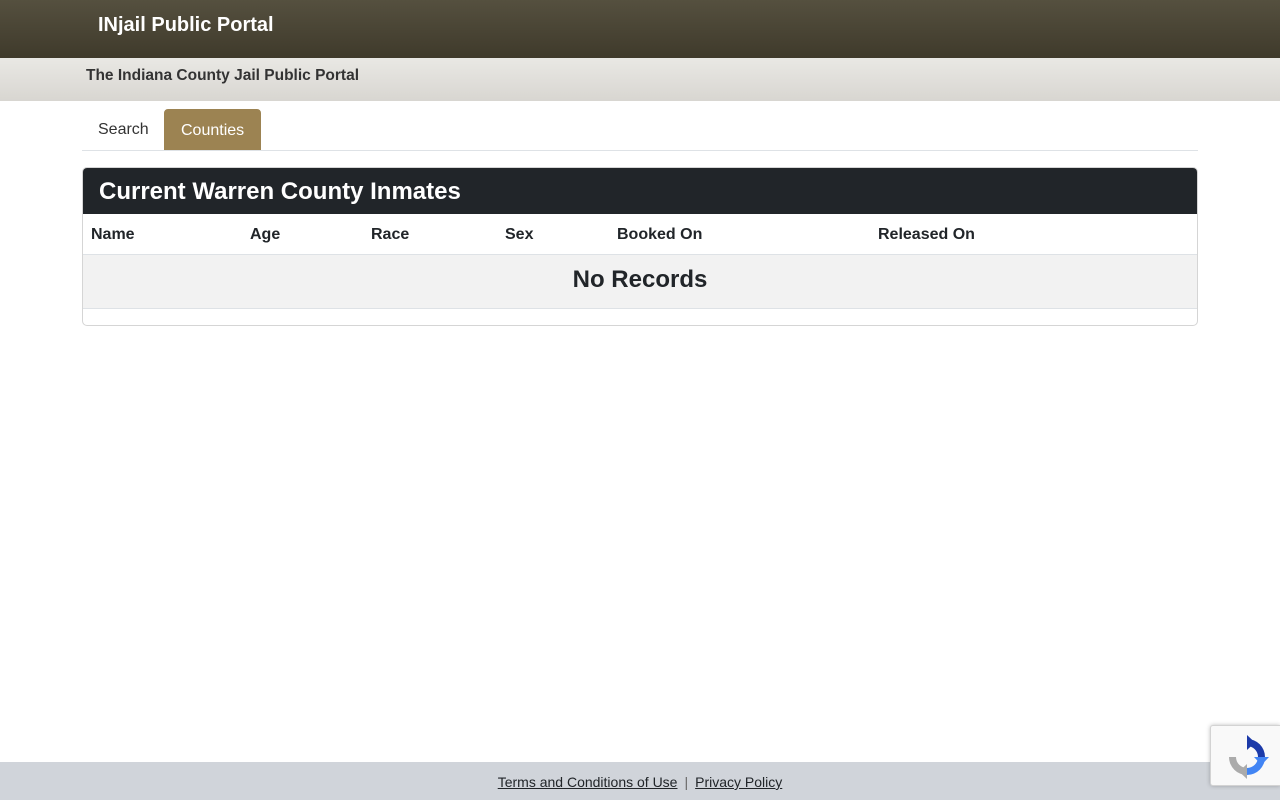 Image resolution: width=1280 pixels, height=800 pixels. Describe the element at coordinates (223, 75) in the screenshot. I see `page-subtitle: The Indiana County Jail Public Portal` at that location.